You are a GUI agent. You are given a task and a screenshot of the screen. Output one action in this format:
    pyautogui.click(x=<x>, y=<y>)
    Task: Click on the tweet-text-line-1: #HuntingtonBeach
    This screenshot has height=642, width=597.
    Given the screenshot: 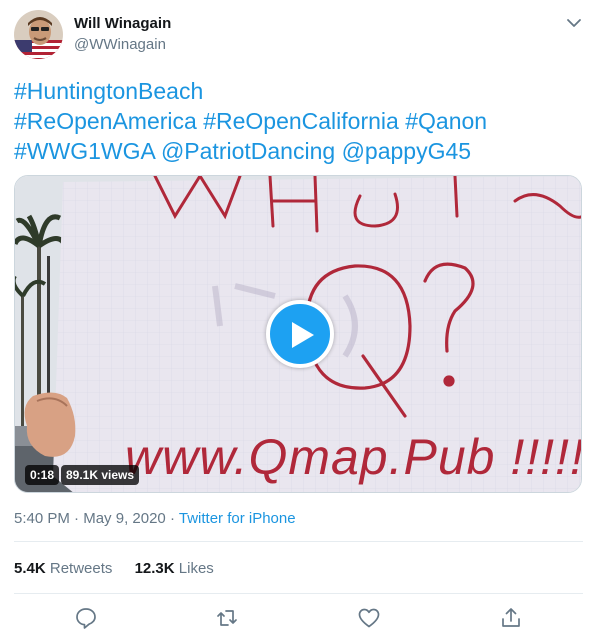 What is the action you would take?
    pyautogui.click(x=299, y=91)
    